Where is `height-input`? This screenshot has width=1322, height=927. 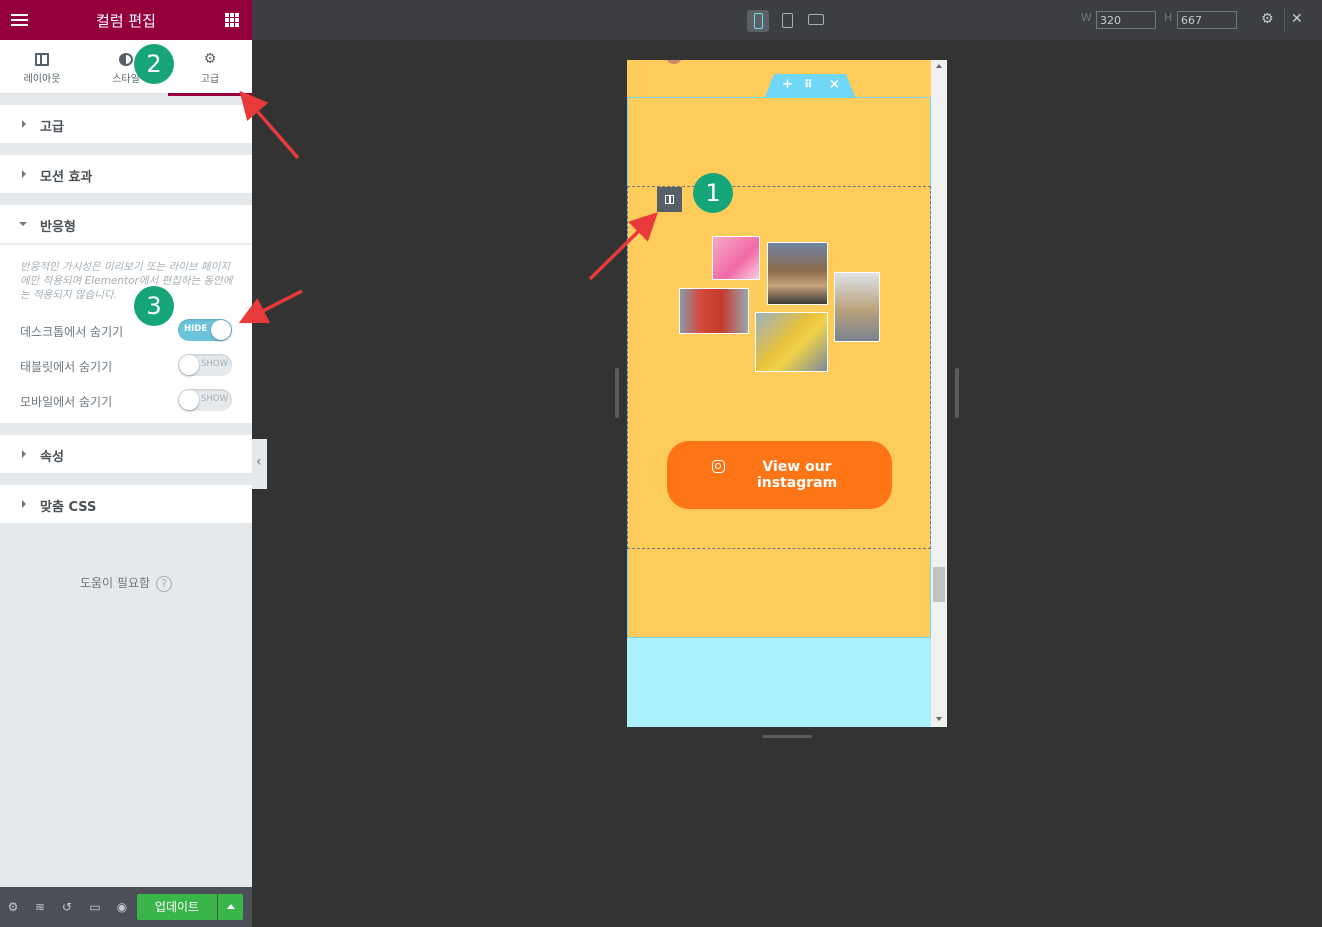
height-input is located at coordinates (1207, 20).